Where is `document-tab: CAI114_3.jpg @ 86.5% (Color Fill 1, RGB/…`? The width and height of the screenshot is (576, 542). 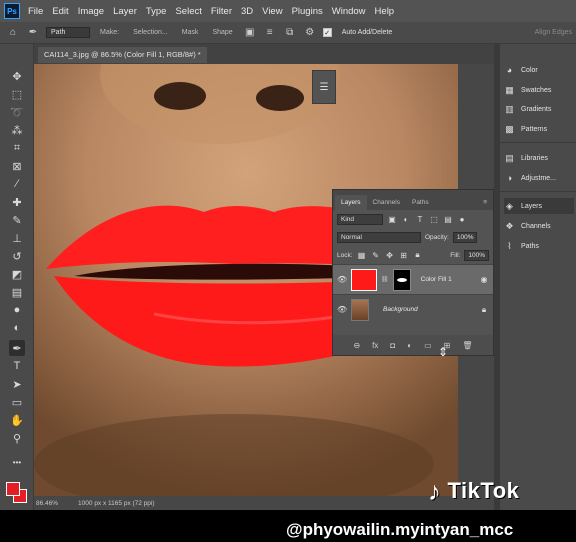 document-tab: CAI114_3.jpg @ 86.5% (Color Fill 1, RGB/… is located at coordinates (122, 55).